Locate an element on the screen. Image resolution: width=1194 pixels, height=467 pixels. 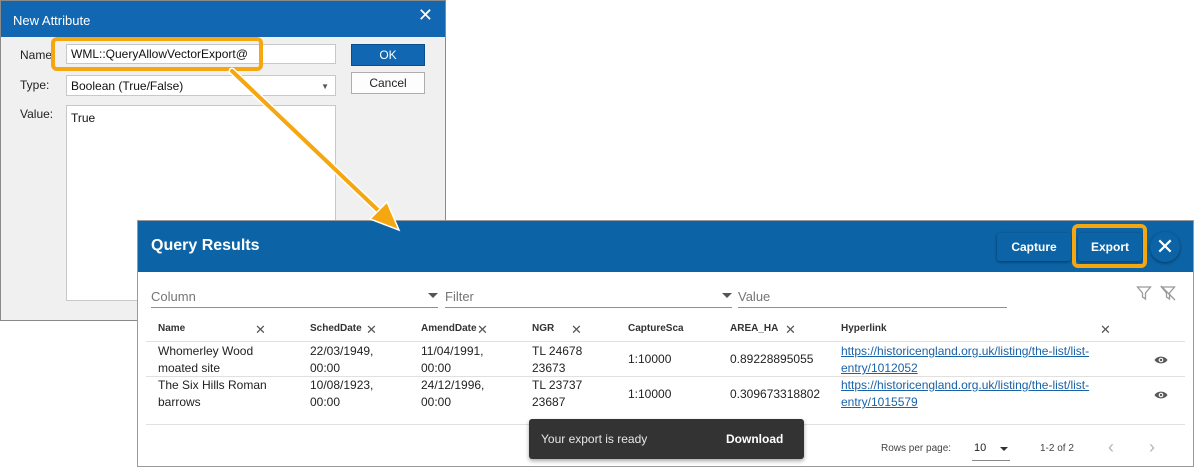
cell-amenddate: 24/12/1996, 00:00 is located at coordinates (453, 393).